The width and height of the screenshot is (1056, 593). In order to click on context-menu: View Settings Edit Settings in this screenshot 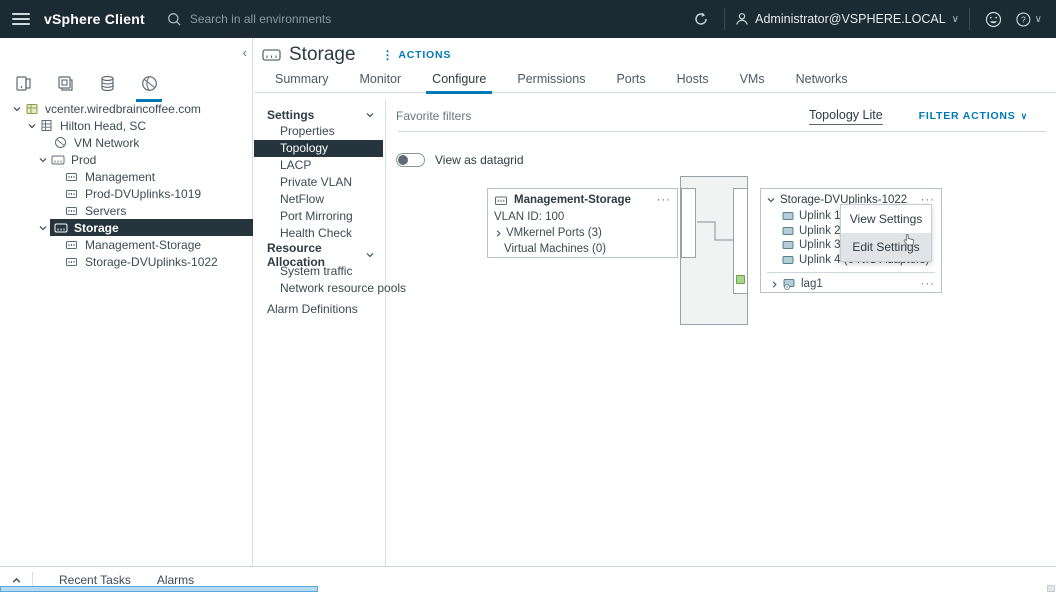, I will do `click(886, 233)`.